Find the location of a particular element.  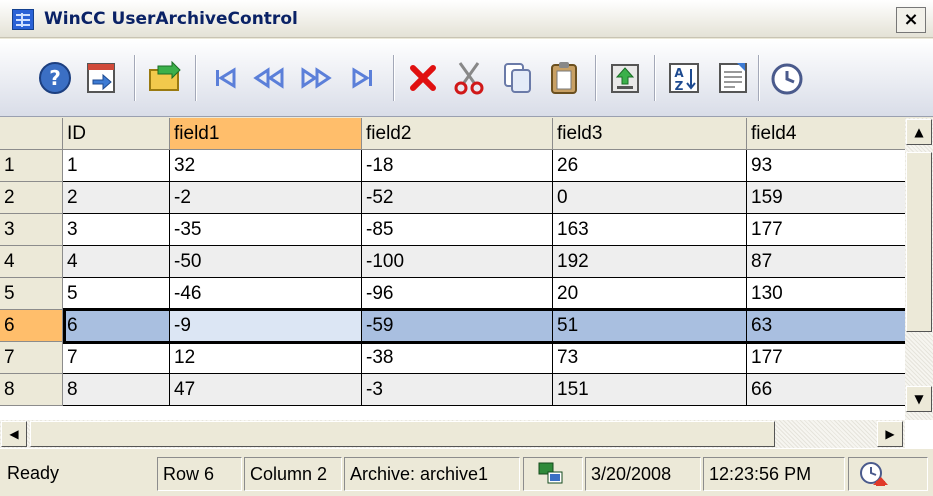

table-cell: -38 is located at coordinates (457, 358).